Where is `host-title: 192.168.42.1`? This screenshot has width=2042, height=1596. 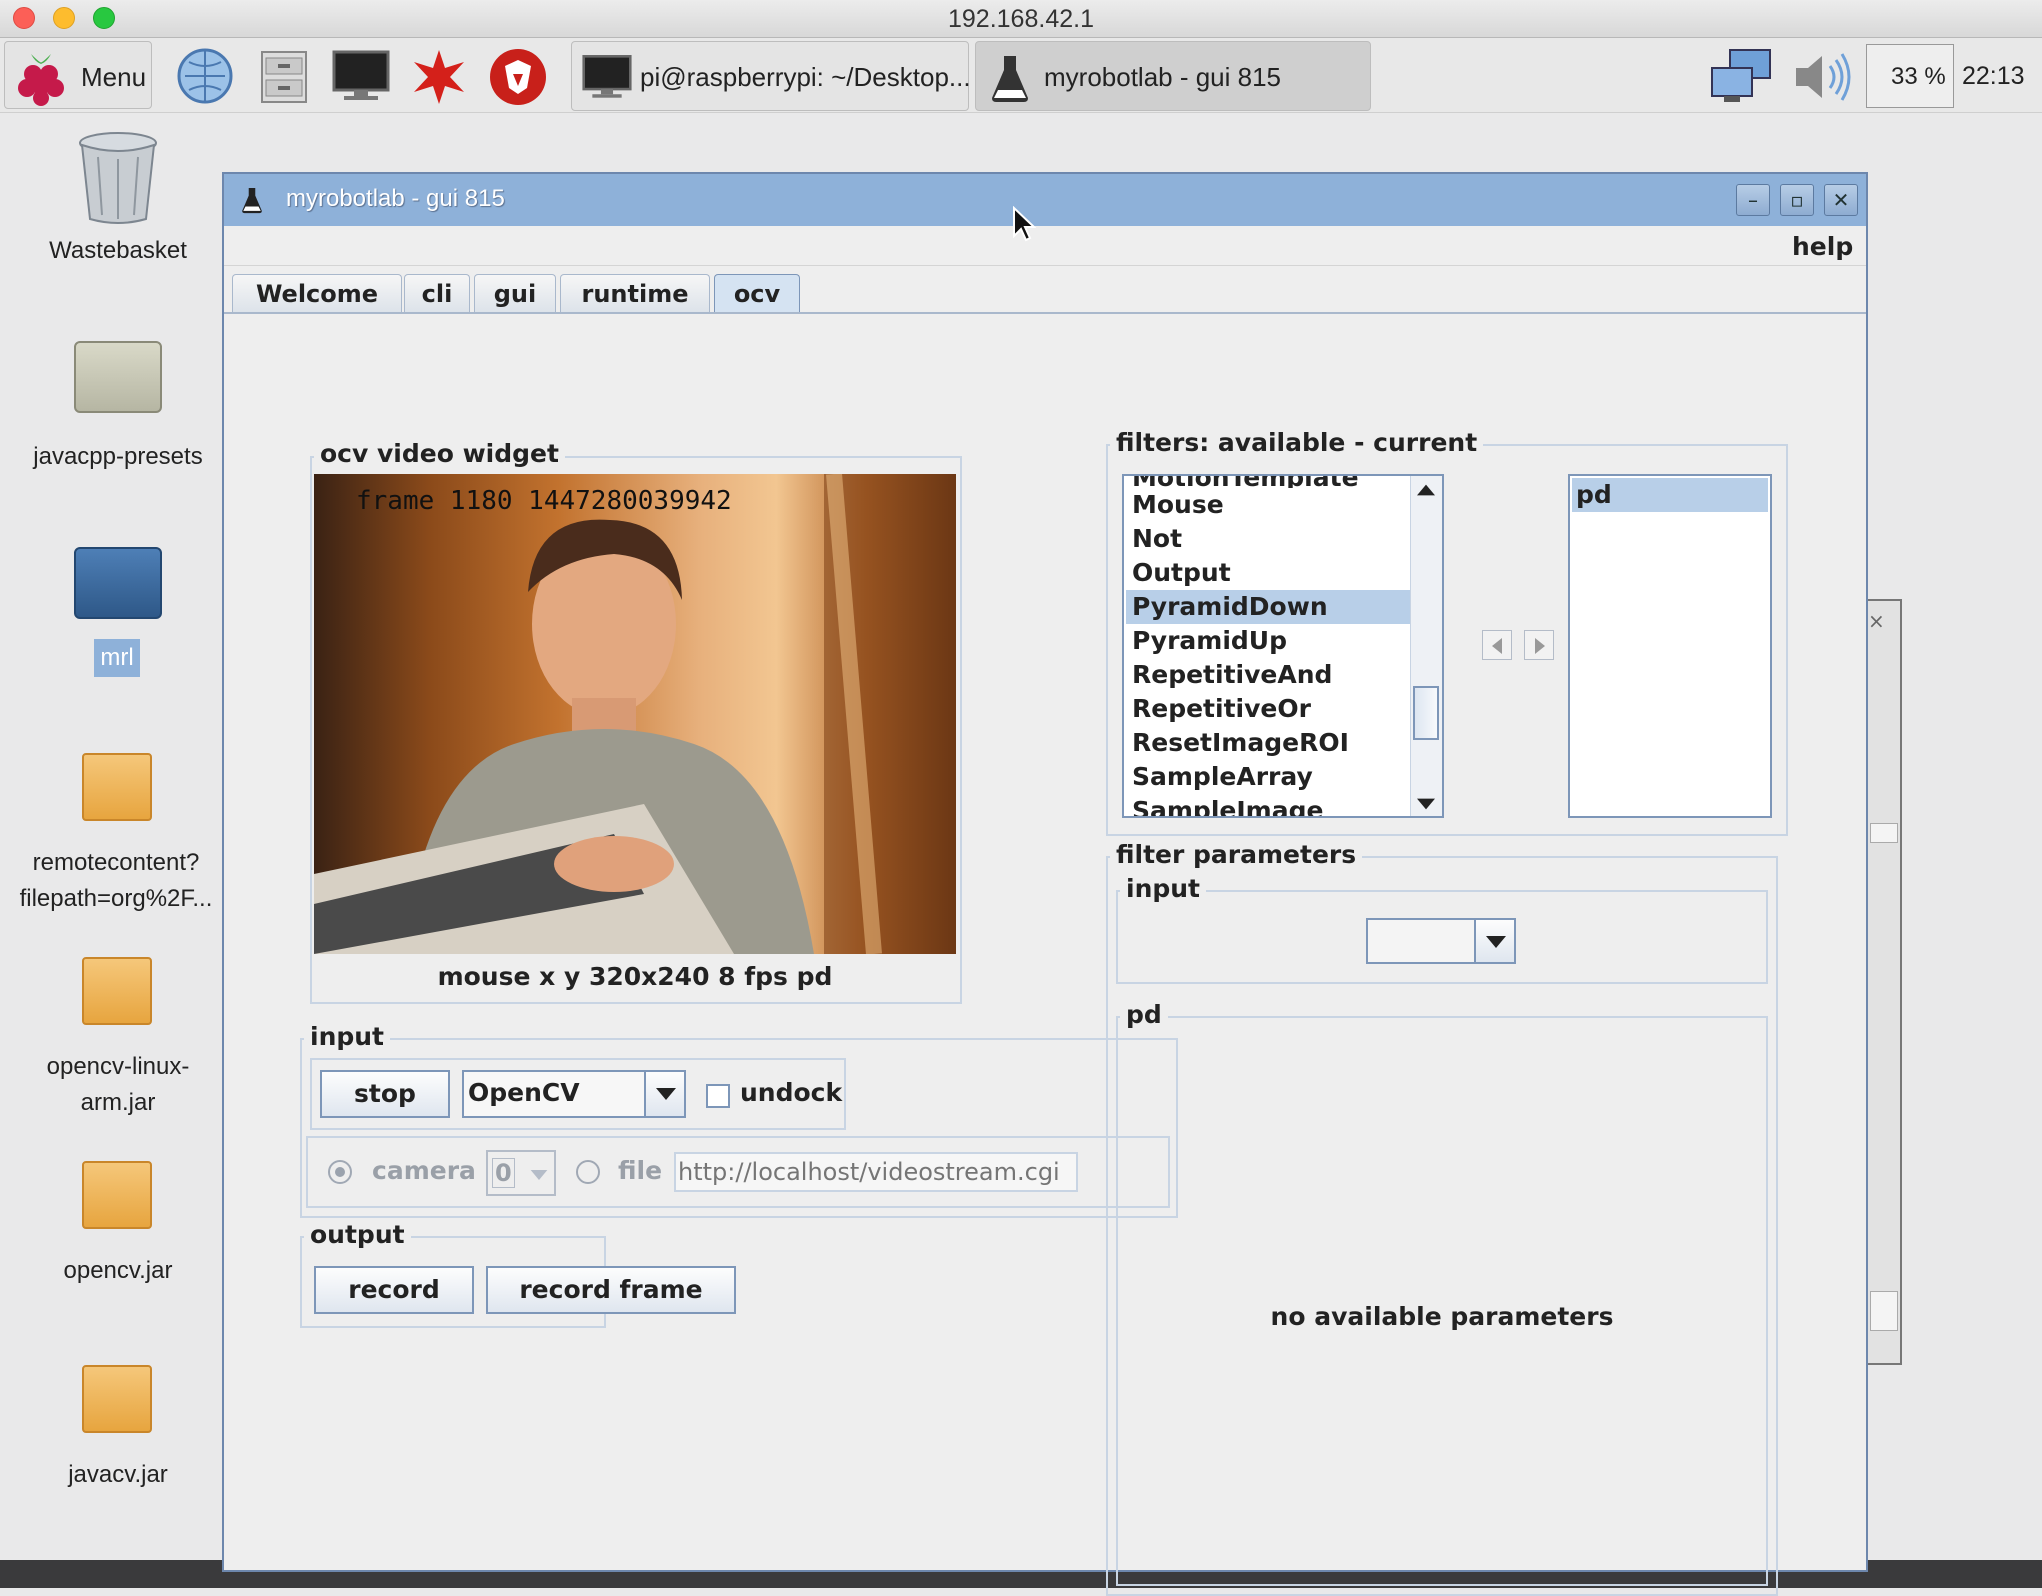 host-title: 192.168.42.1 is located at coordinates (1021, 19).